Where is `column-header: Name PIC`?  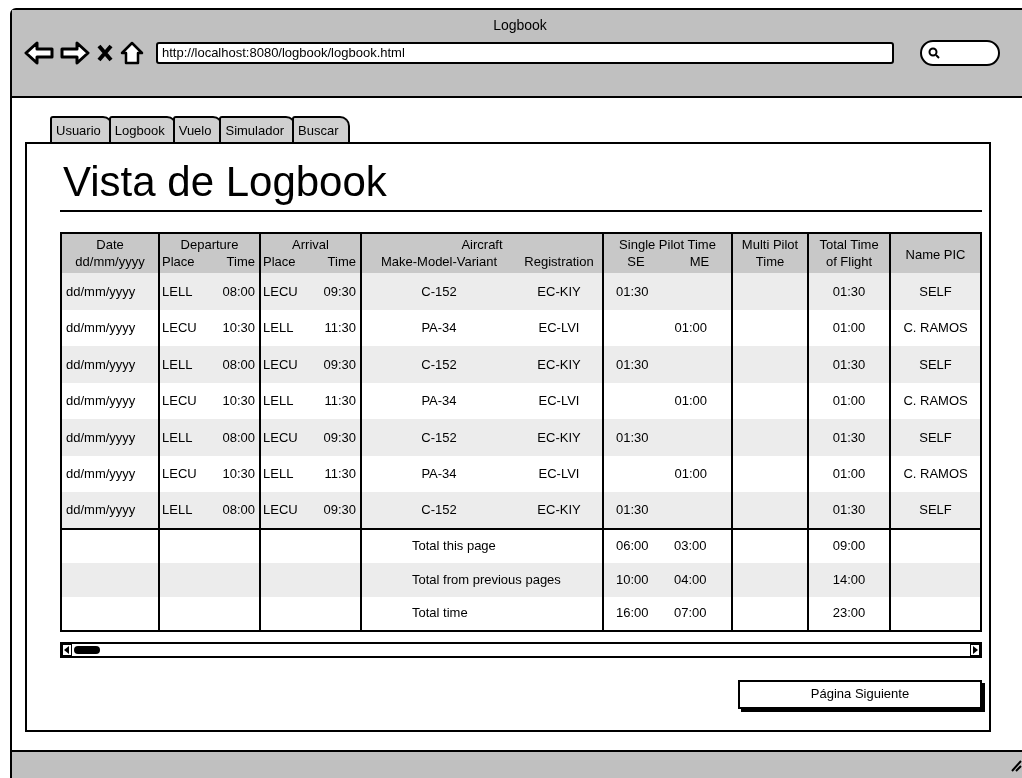
column-header: Name PIC is located at coordinates (936, 253).